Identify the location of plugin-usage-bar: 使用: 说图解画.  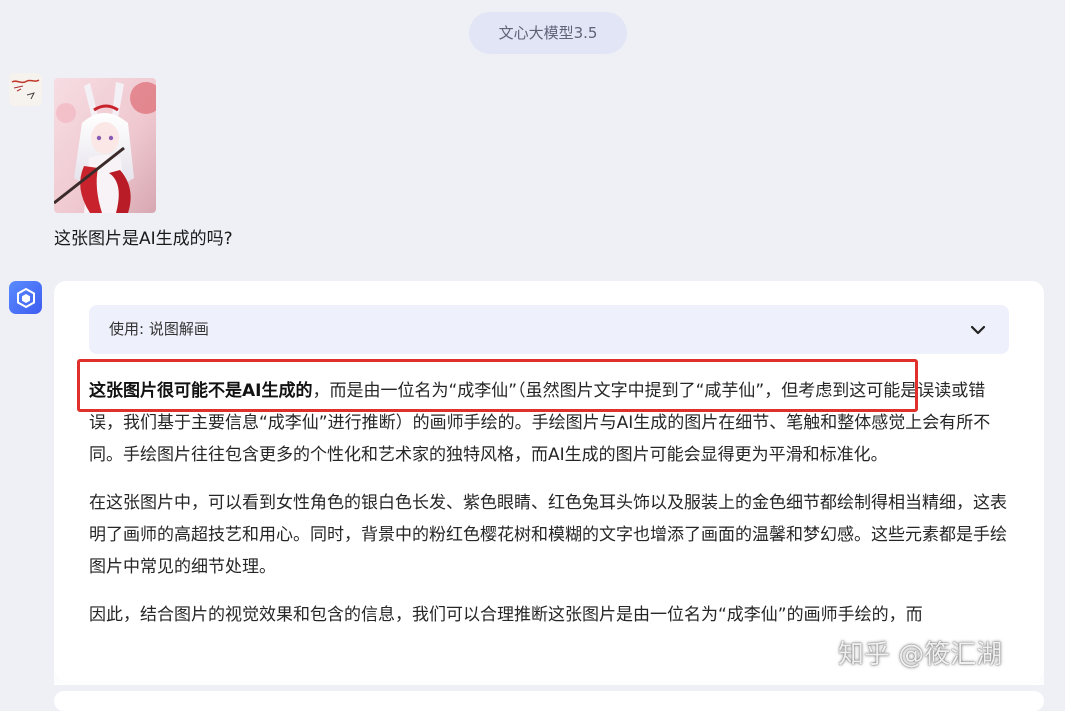
(549, 329).